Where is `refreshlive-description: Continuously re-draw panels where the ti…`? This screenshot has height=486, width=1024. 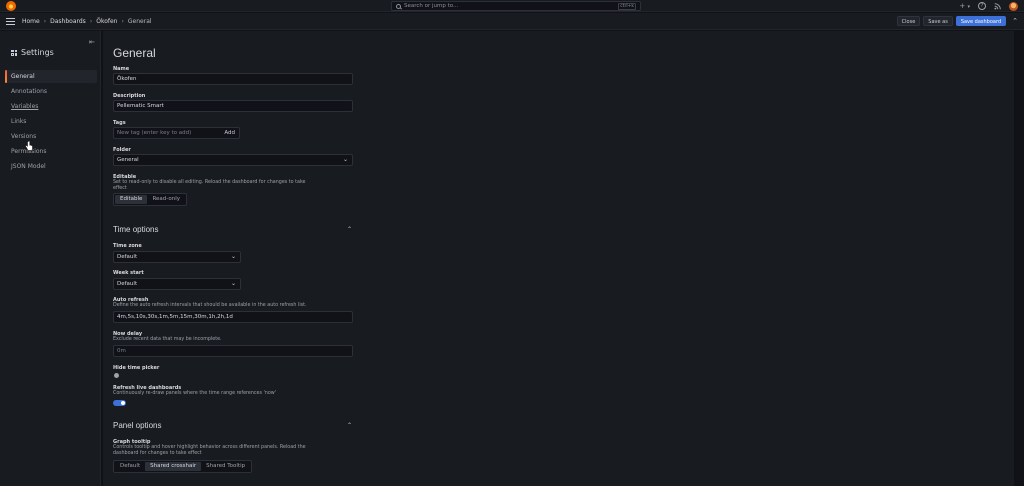
refreshlive-description: Continuously re-draw panels where the ti… is located at coordinates (195, 393).